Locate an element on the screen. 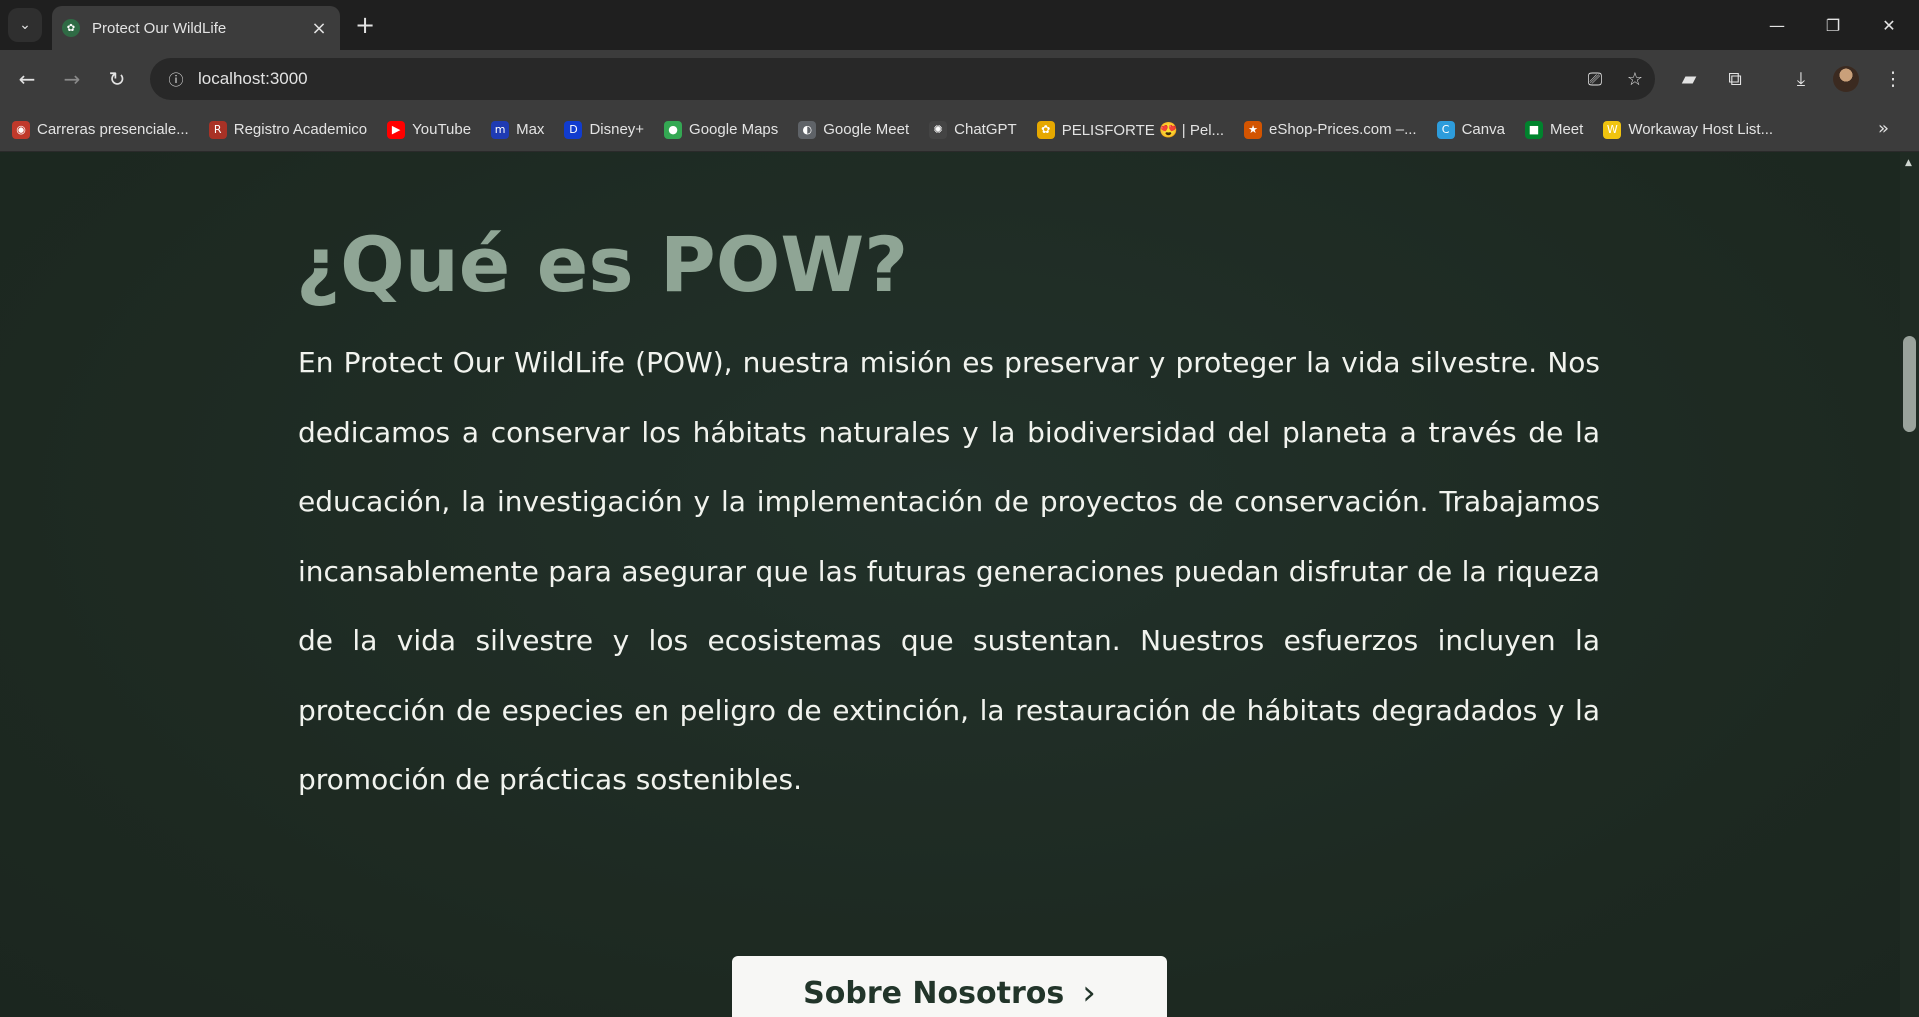 This screenshot has height=1017, width=1919. bookmark-item: R Registro Academico is located at coordinates (288, 129).